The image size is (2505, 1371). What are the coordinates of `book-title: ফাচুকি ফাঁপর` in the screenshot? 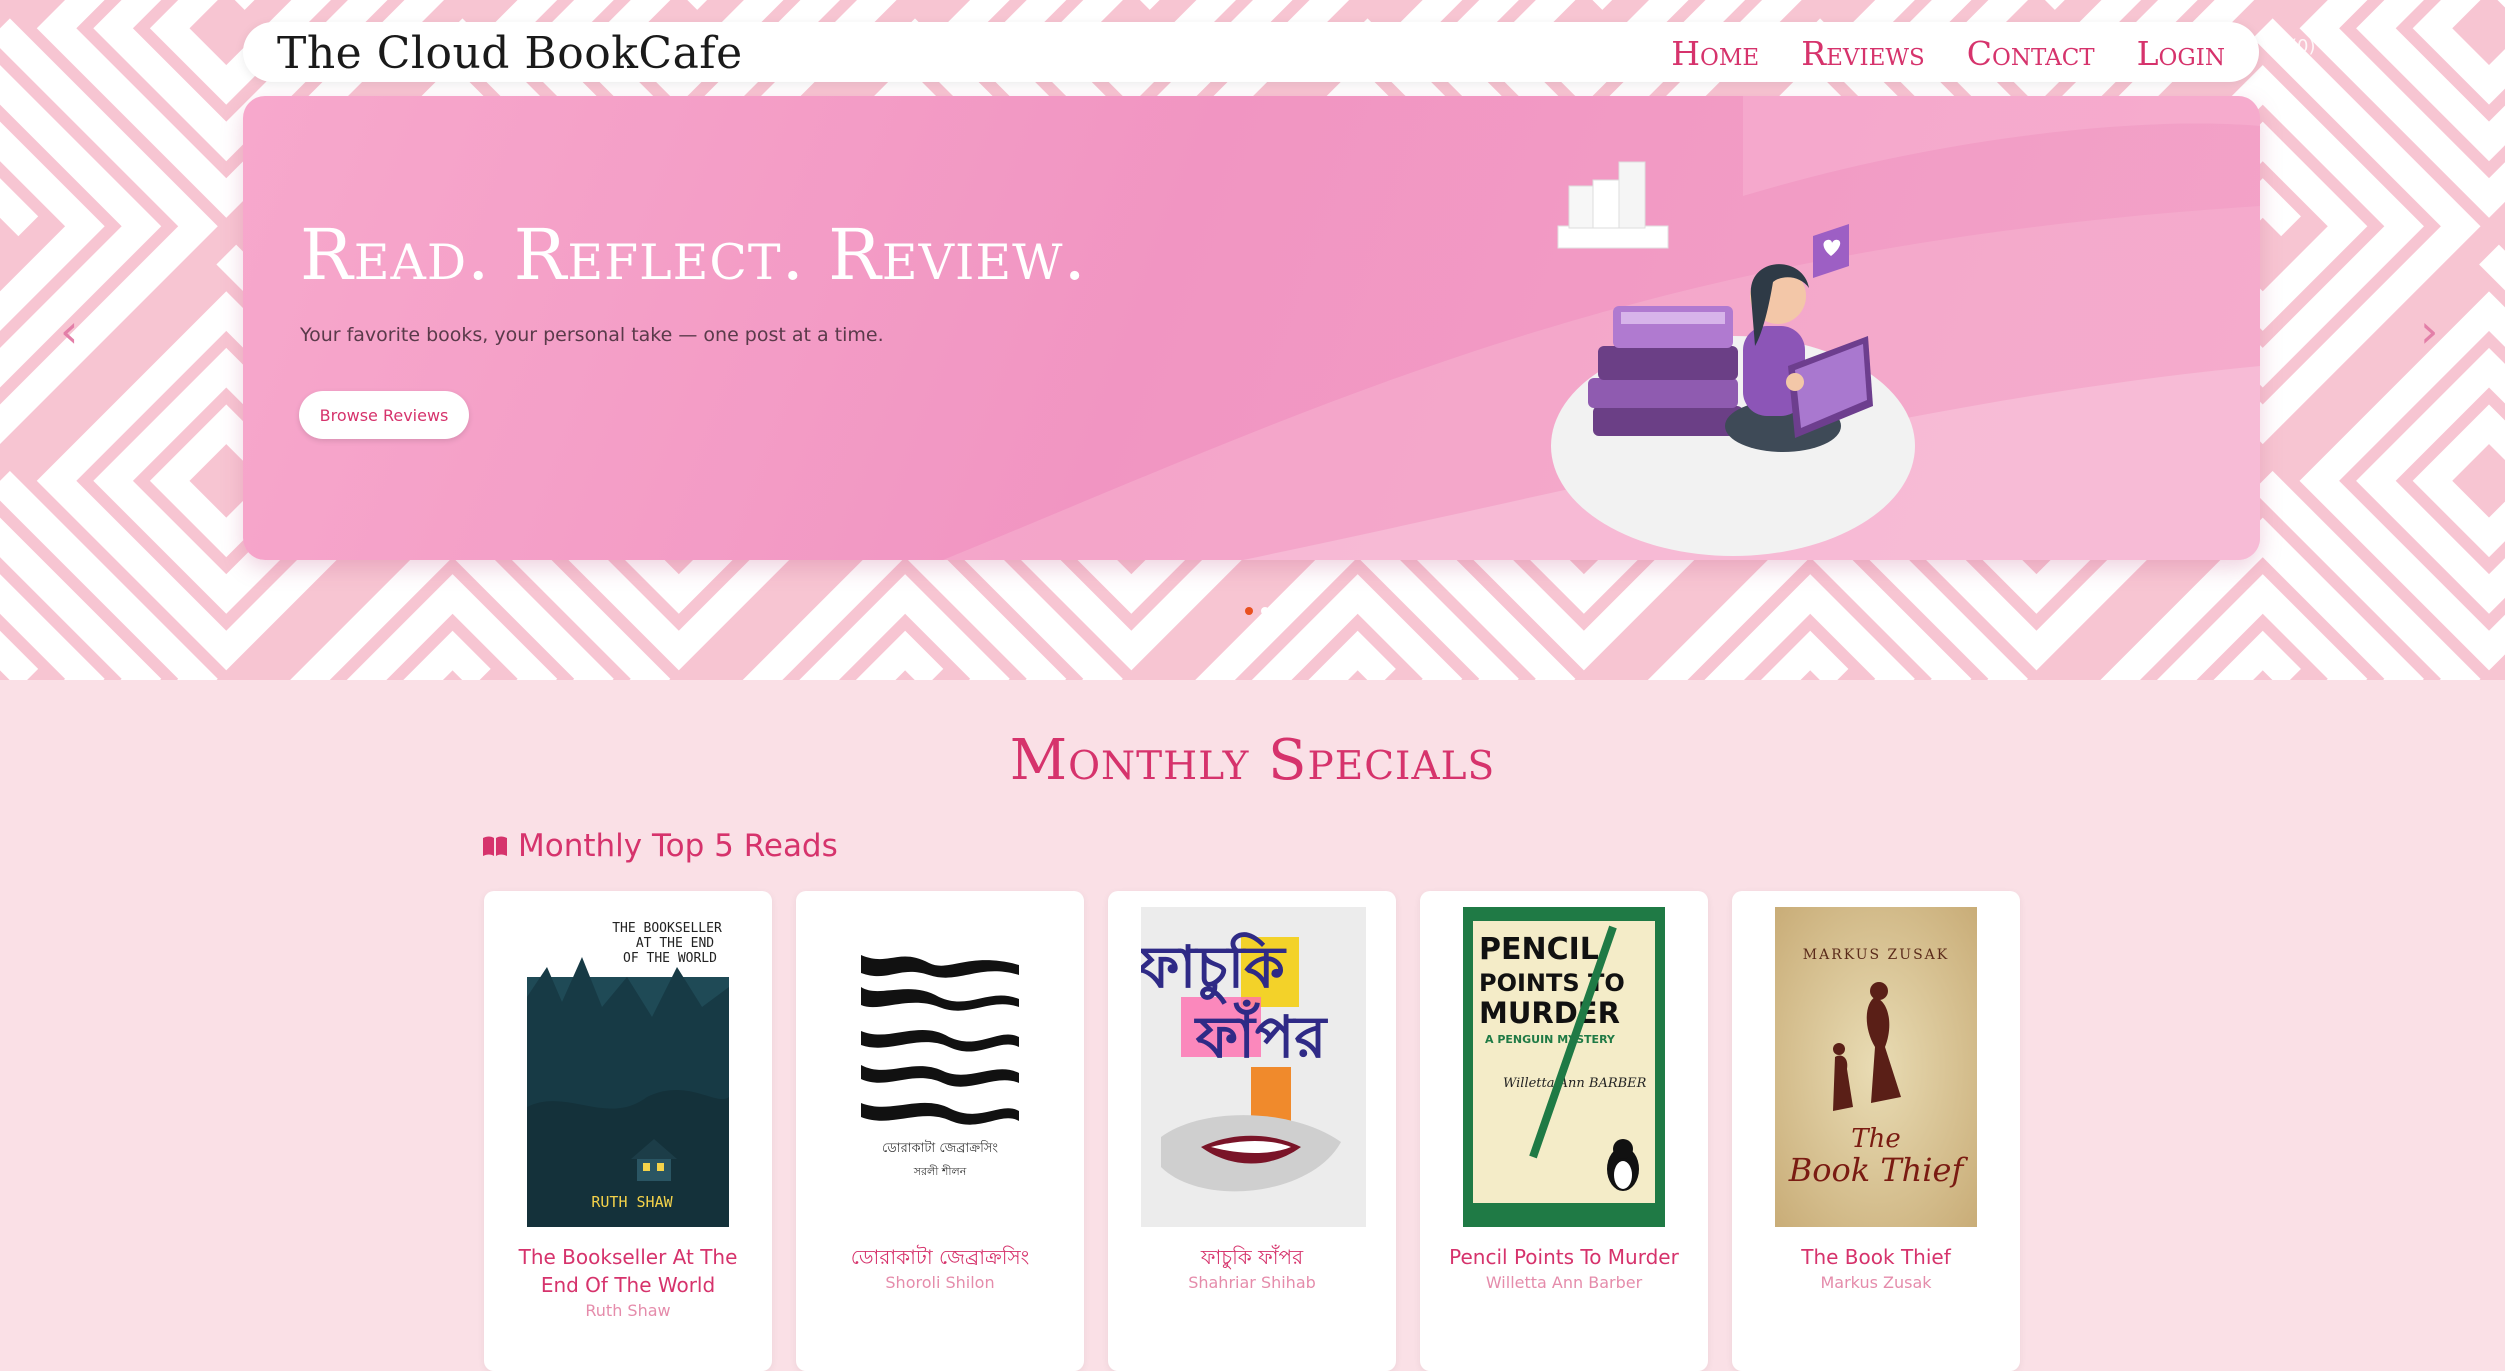 It's located at (1252, 1257).